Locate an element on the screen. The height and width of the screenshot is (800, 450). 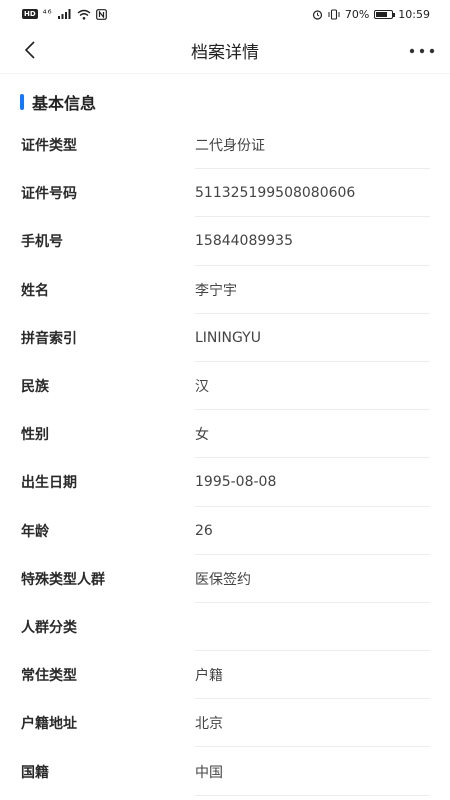
field-label: 证件号码 is located at coordinates (49, 194).